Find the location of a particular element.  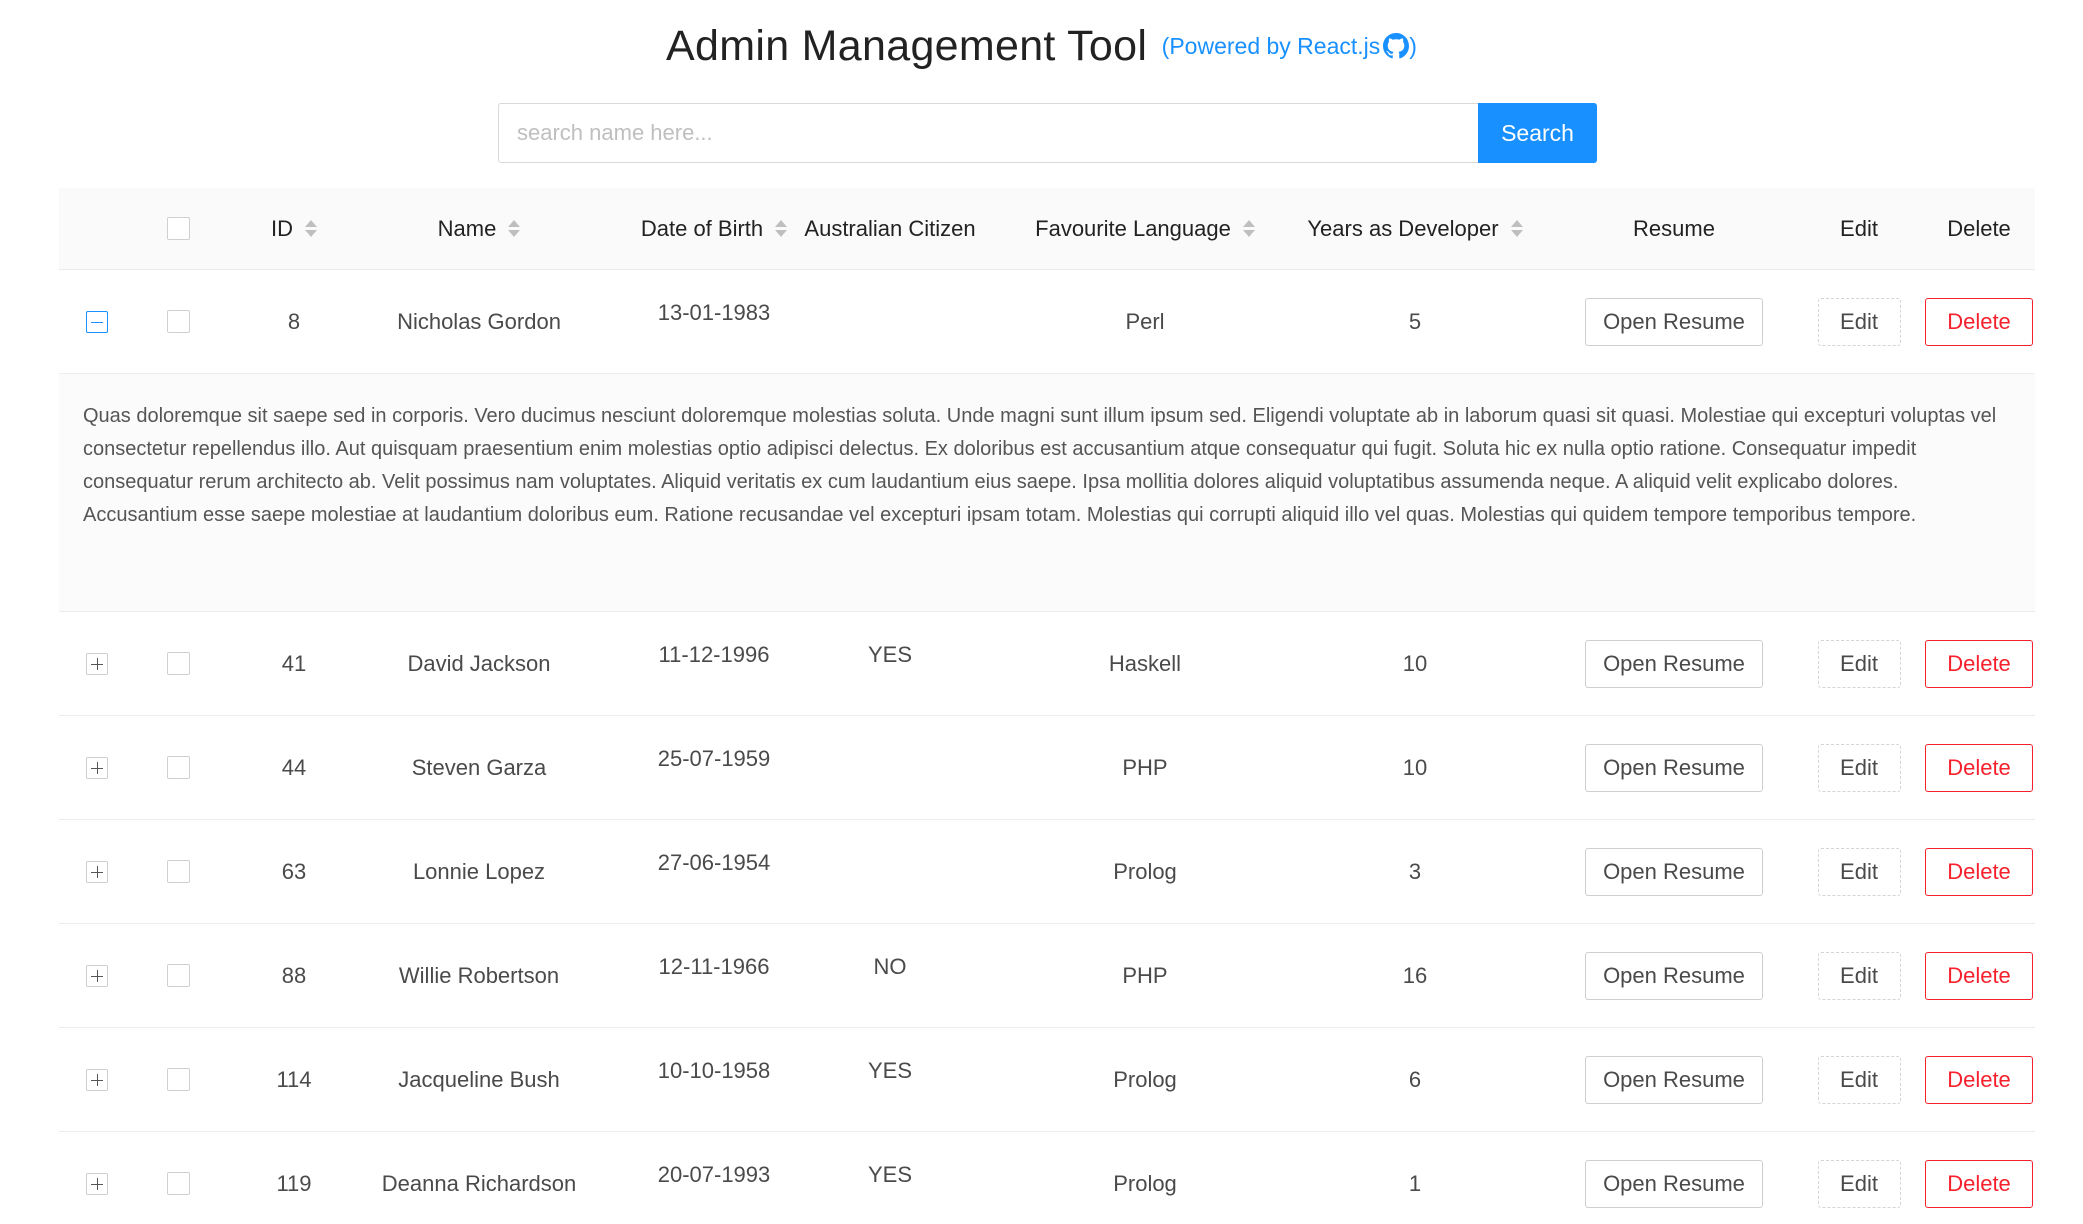

column-header-name: Name is located at coordinates (479, 228).